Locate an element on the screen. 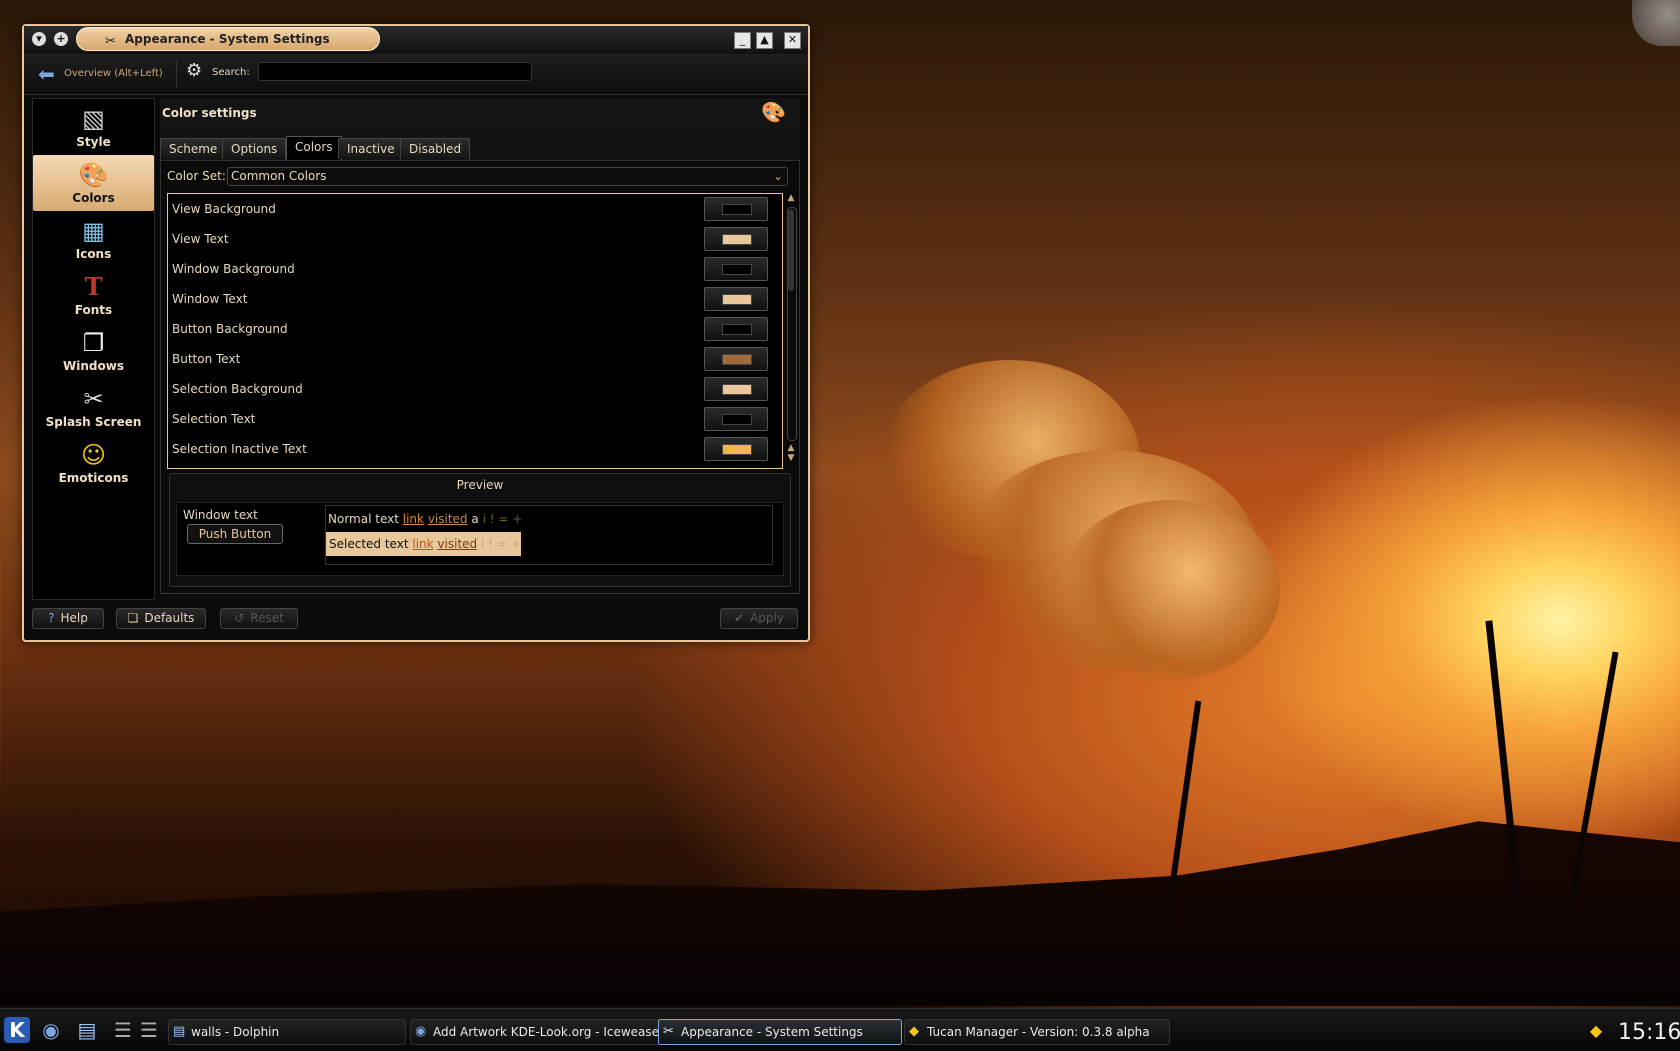 The image size is (1680, 1051). color-role-row: Window Text is located at coordinates (475, 299).